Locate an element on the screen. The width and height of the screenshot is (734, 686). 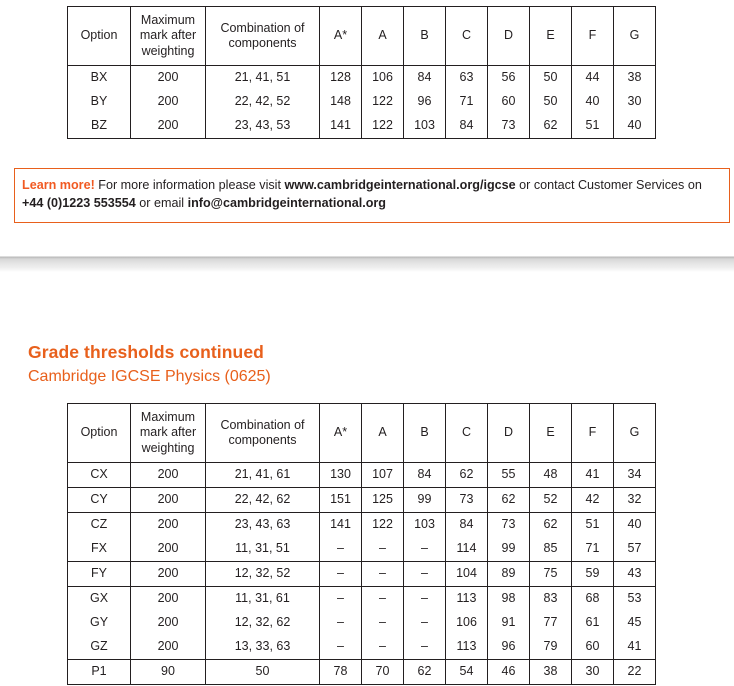
cell-components: 11, 31, 61 is located at coordinates (262, 598).